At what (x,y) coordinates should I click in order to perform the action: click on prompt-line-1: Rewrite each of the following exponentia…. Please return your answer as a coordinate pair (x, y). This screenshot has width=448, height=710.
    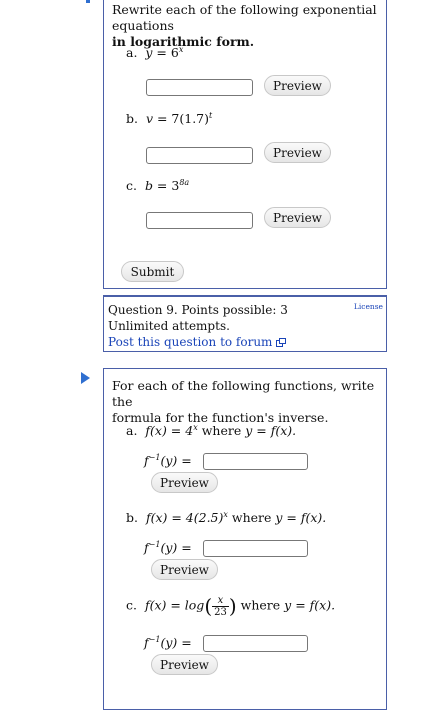
    Looking at the image, I should click on (244, 17).